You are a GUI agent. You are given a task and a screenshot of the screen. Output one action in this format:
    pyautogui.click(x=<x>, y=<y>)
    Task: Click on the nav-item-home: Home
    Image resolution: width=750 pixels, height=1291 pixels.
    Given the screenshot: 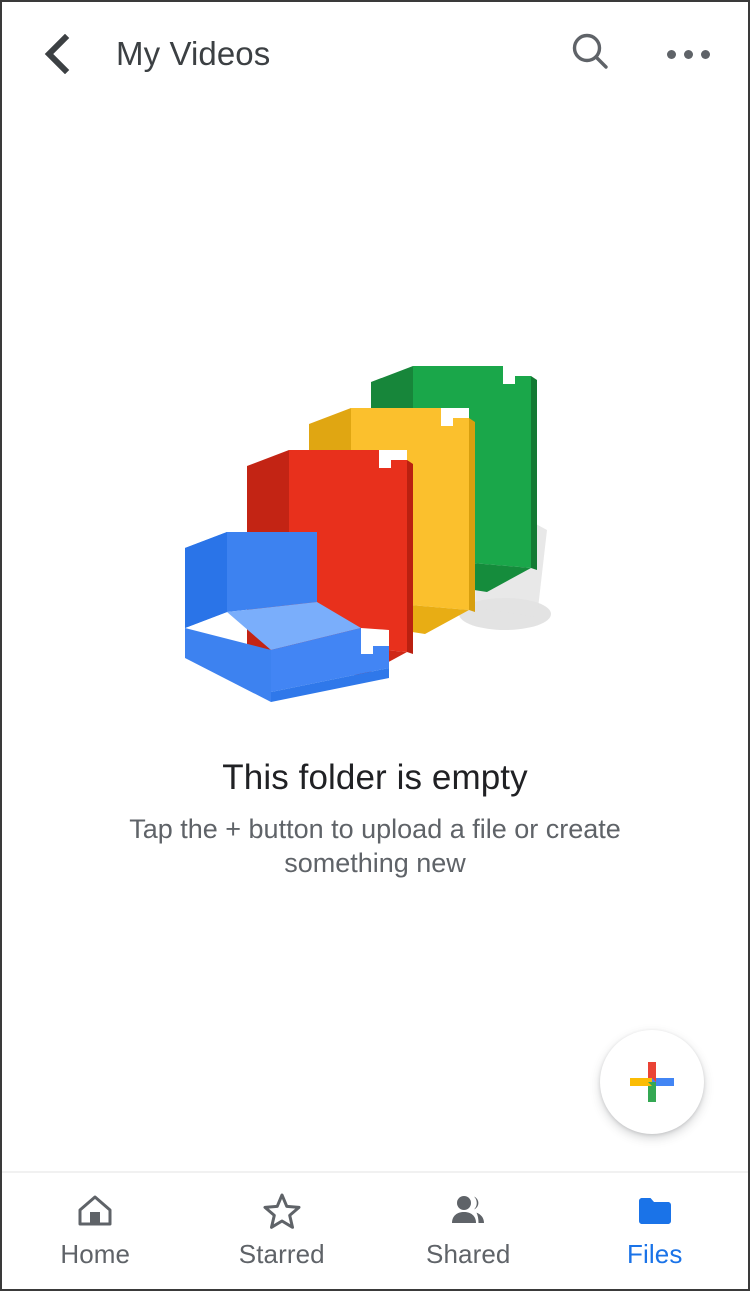 What is the action you would take?
    pyautogui.click(x=95, y=1231)
    